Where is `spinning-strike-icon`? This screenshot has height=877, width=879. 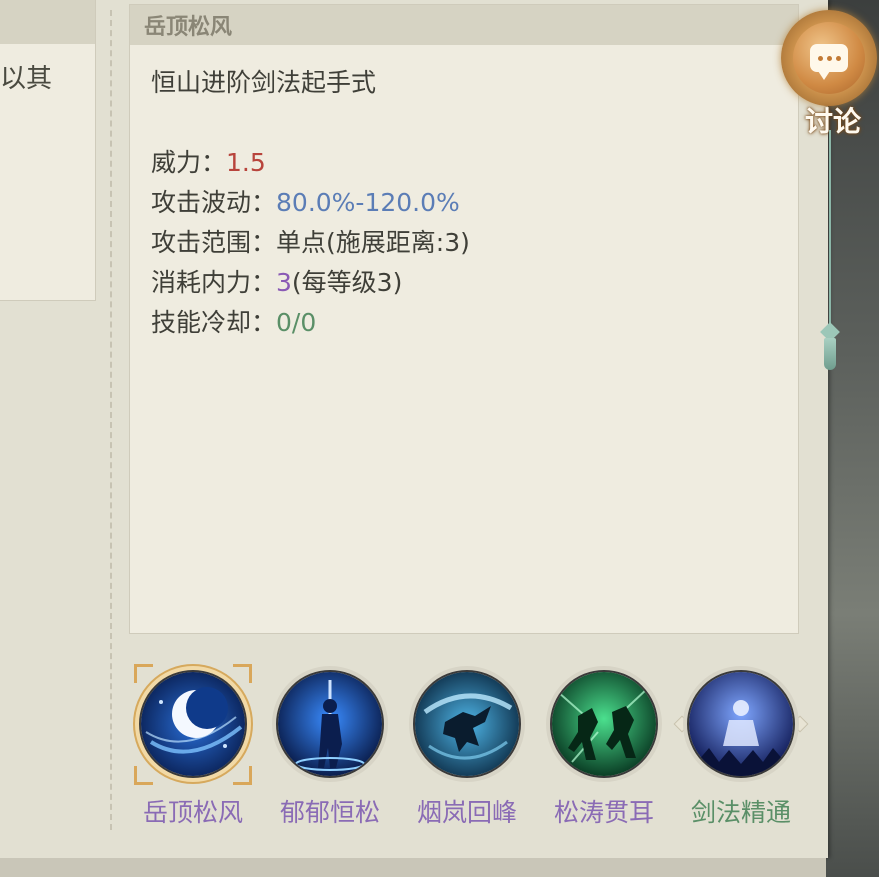 spinning-strike-icon is located at coordinates (467, 724).